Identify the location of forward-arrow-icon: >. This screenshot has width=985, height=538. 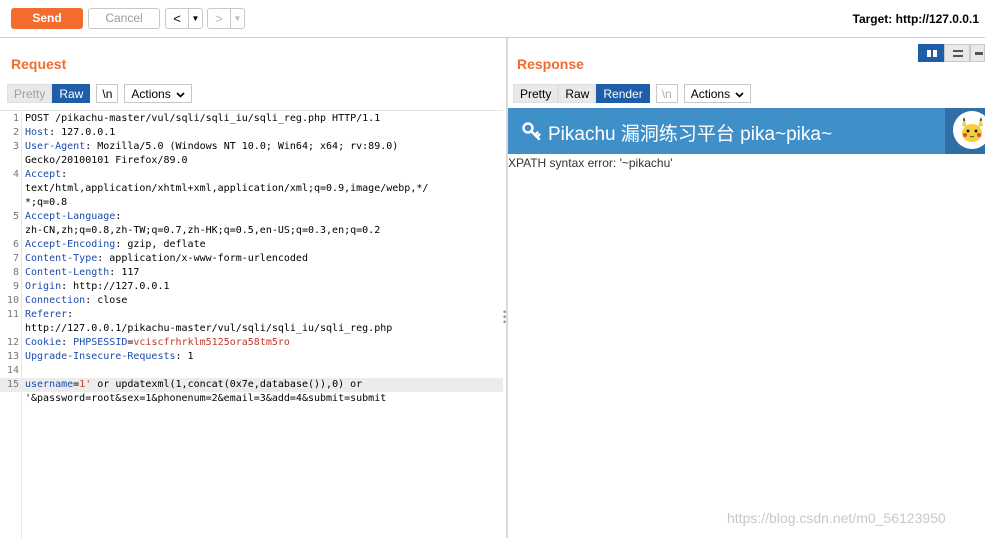
(219, 18).